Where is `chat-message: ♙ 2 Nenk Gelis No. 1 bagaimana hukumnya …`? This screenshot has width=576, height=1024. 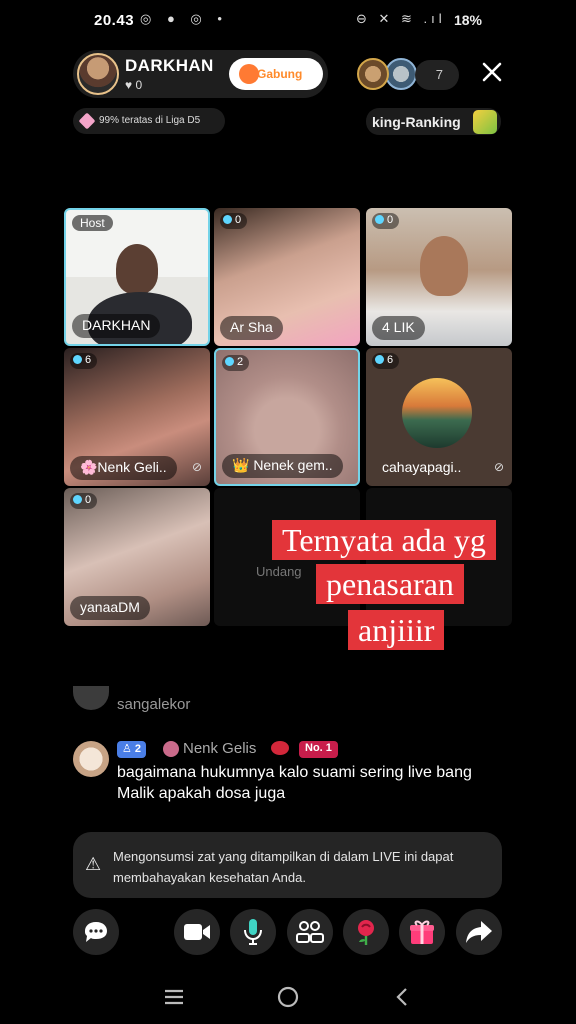 chat-message: ♙ 2 Nenk Gelis No. 1 bagaimana hukumnya … is located at coordinates (288, 773).